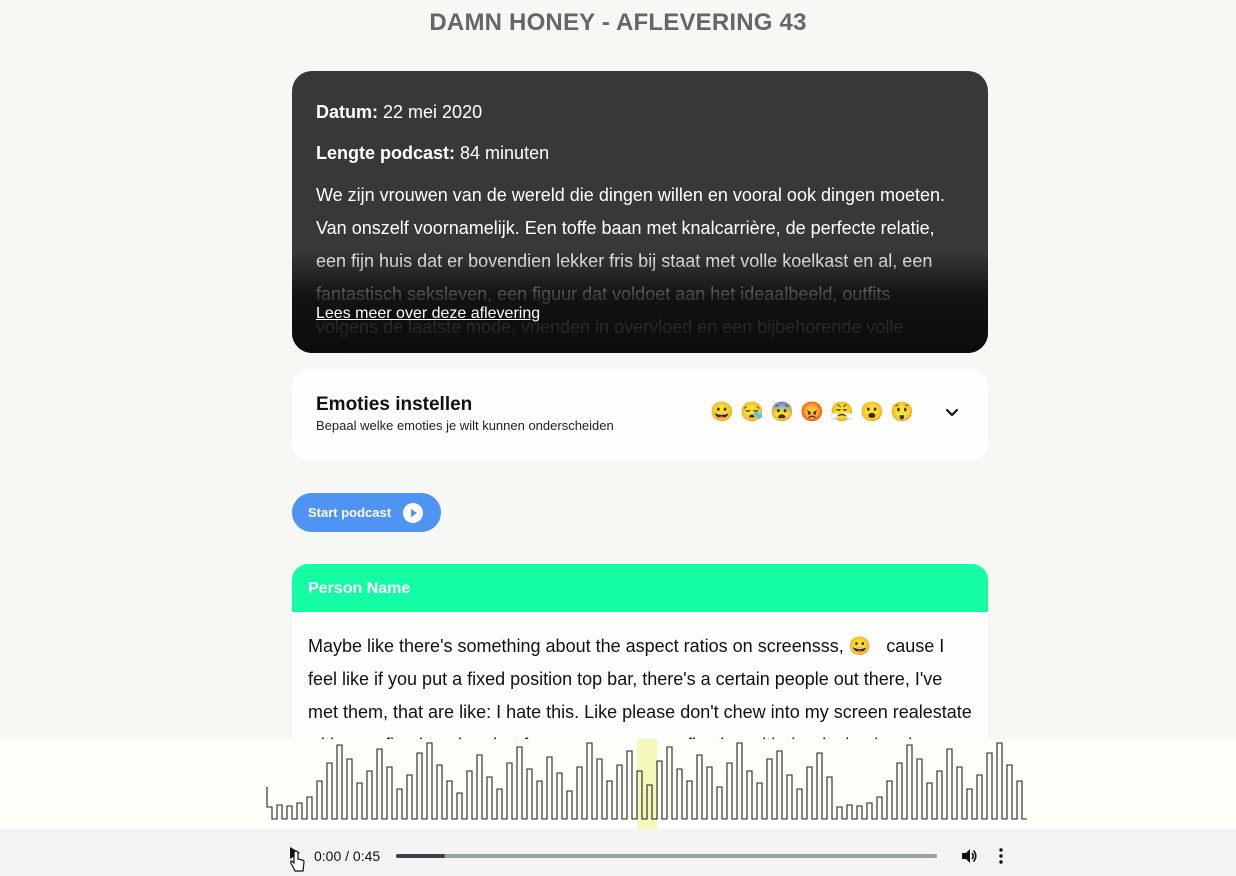  What do you see at coordinates (505, 153) in the screenshot?
I see `length-value: 84 minuten` at bounding box center [505, 153].